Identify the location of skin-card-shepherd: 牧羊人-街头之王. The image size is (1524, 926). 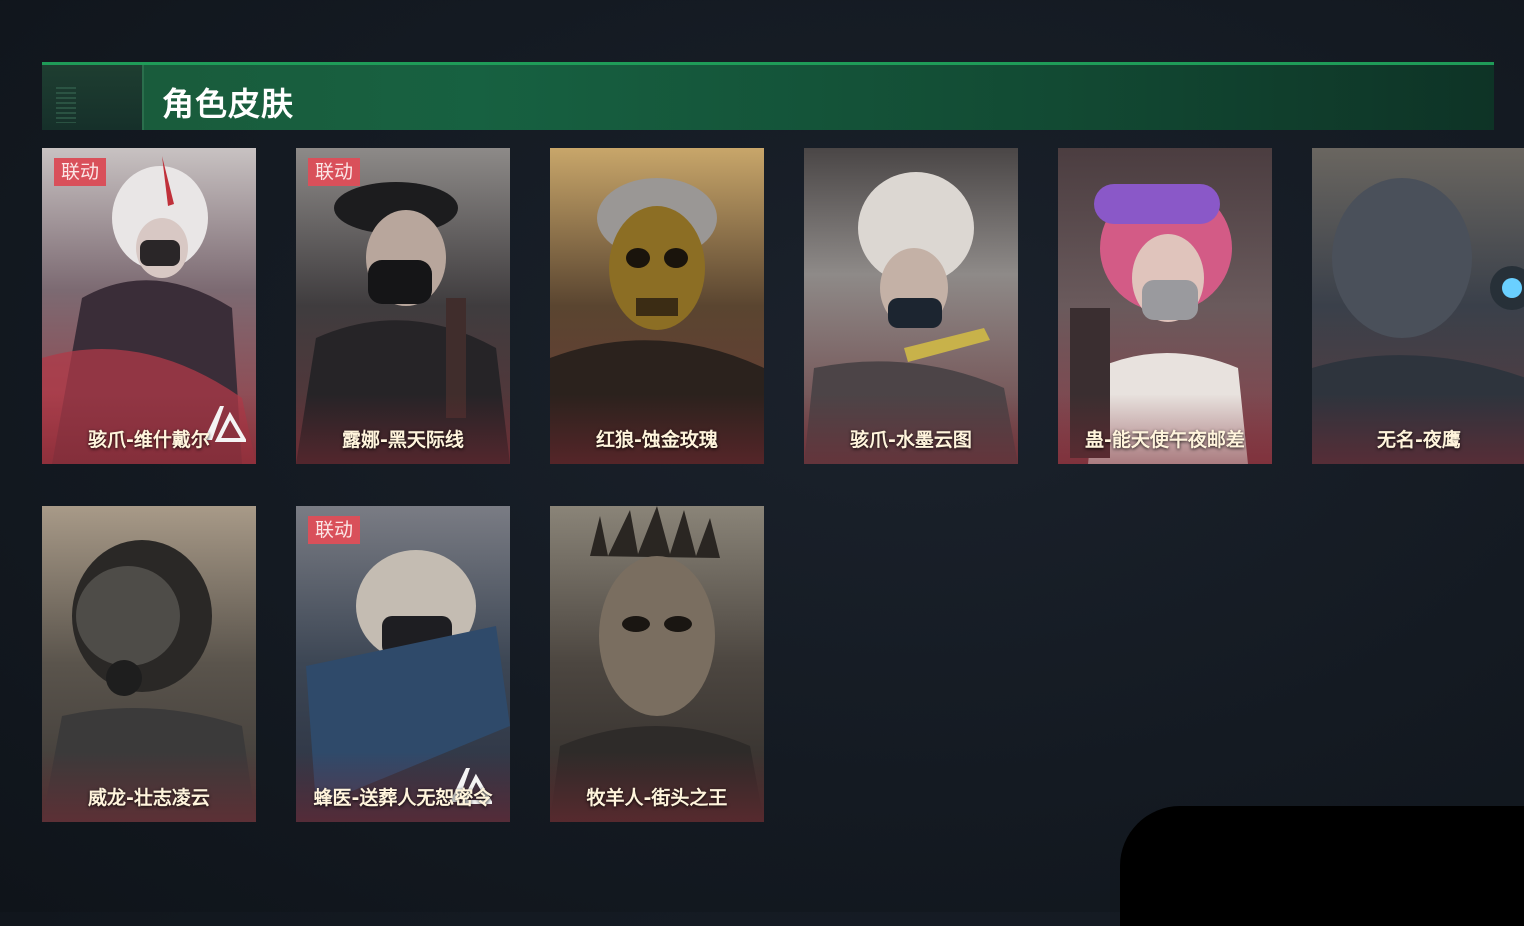
(657, 664).